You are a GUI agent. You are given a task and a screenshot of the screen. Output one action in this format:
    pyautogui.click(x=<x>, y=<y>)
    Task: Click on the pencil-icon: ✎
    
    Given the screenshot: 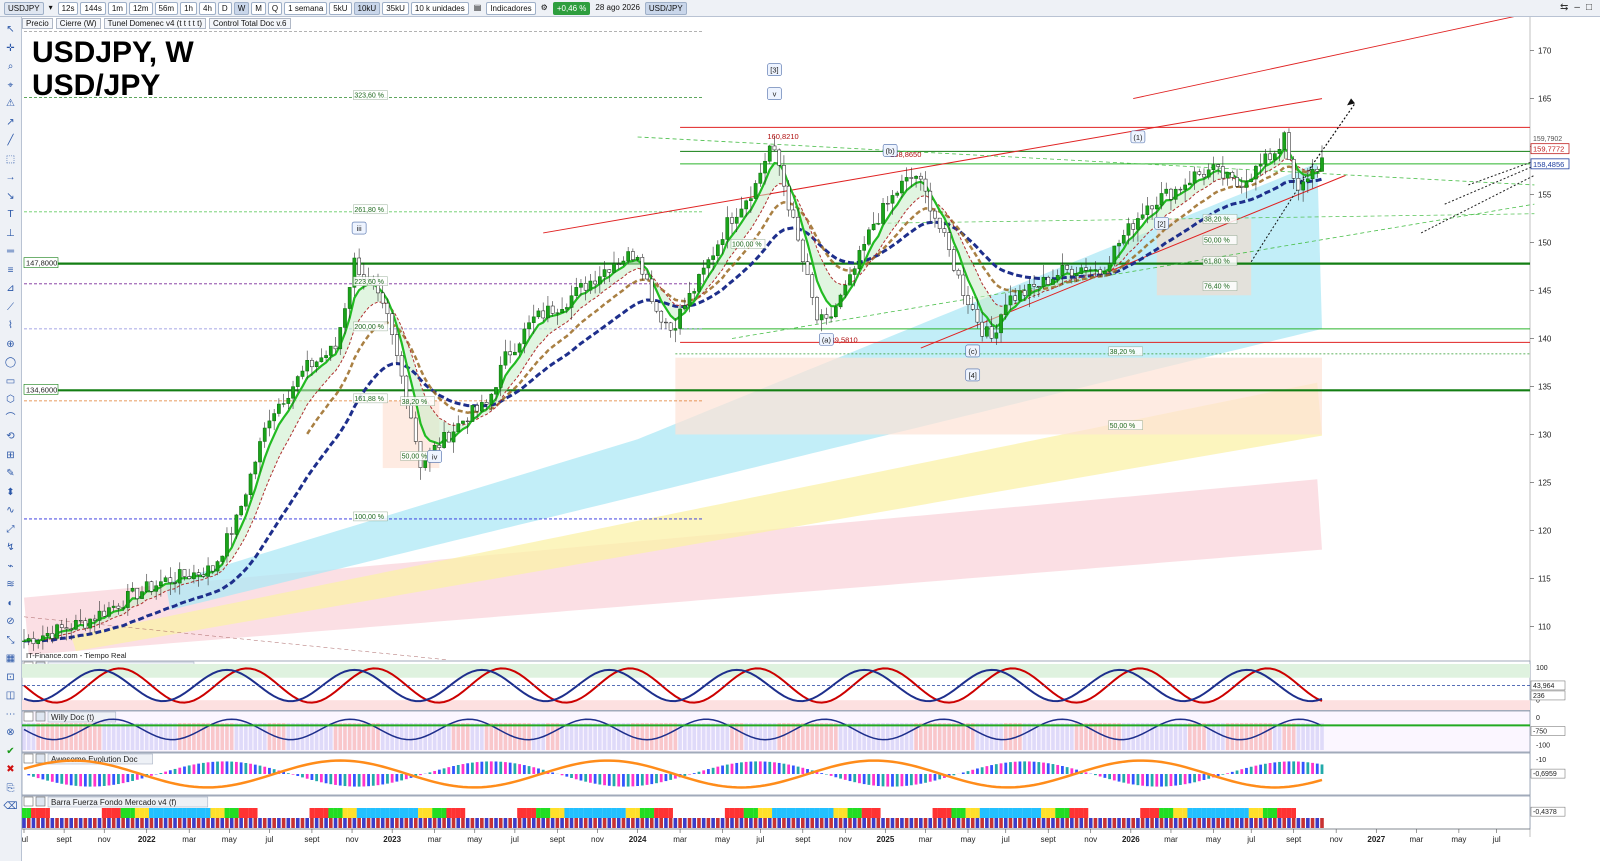 What is the action you would take?
    pyautogui.click(x=10, y=473)
    